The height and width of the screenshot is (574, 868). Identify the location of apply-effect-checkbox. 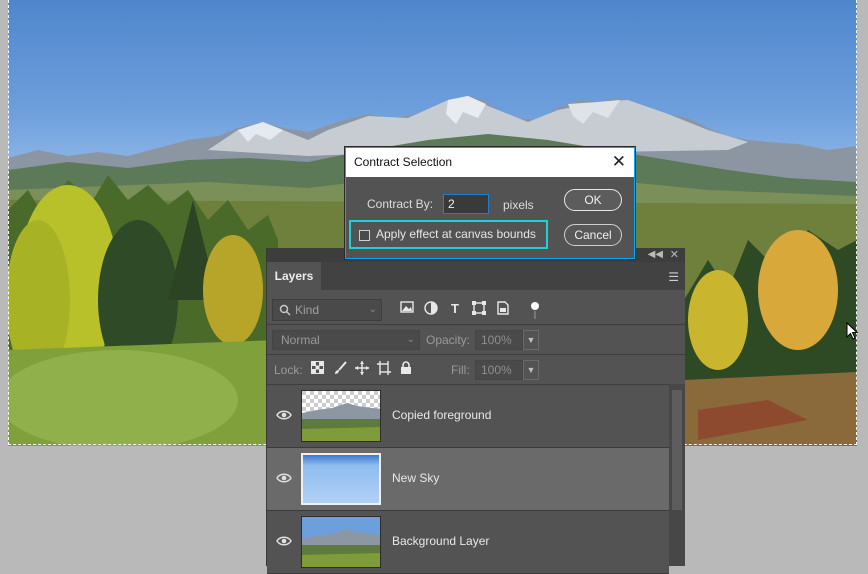
(364, 235).